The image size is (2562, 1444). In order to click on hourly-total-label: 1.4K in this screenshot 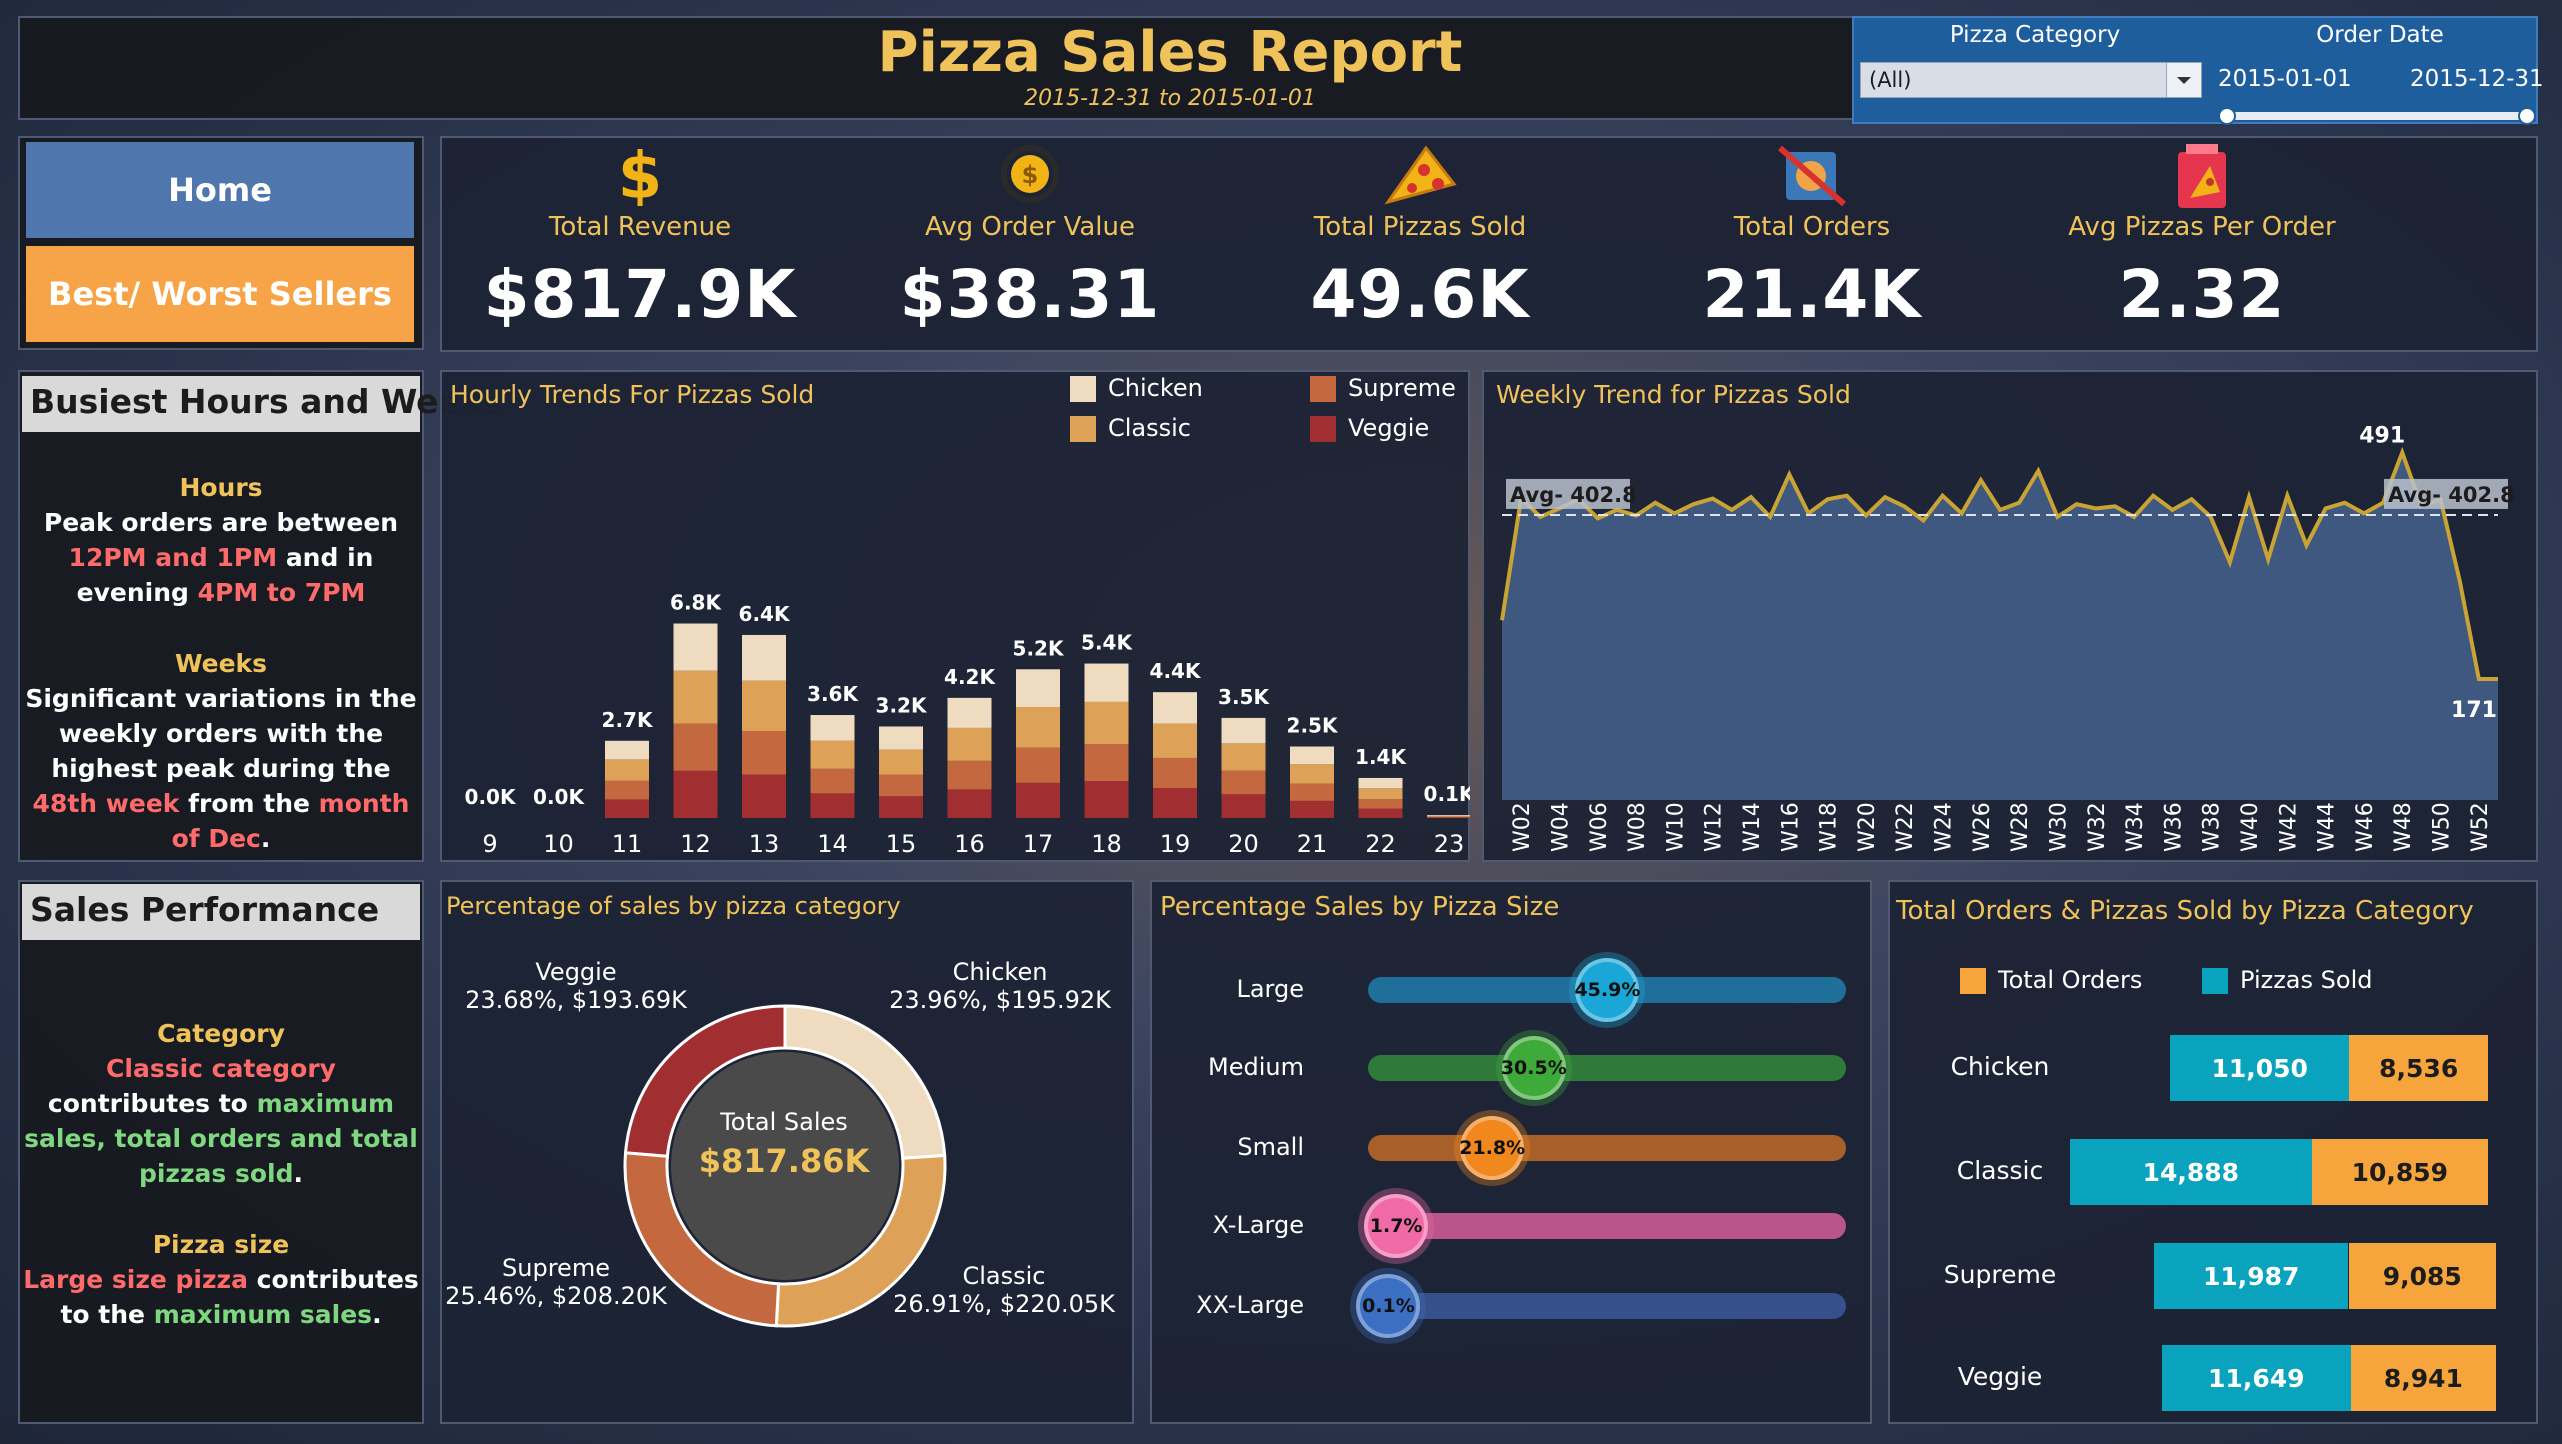, I will do `click(1381, 757)`.